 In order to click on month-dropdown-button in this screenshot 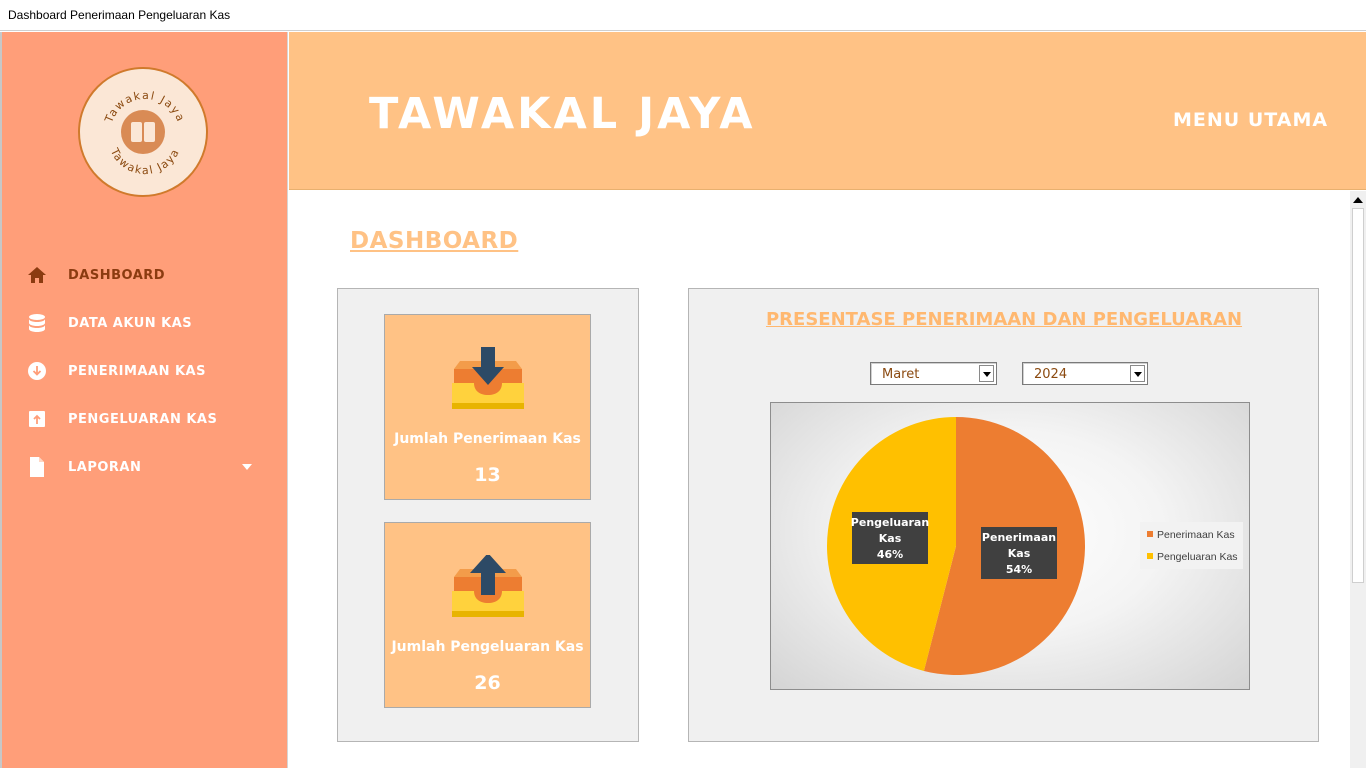, I will do `click(986, 373)`.